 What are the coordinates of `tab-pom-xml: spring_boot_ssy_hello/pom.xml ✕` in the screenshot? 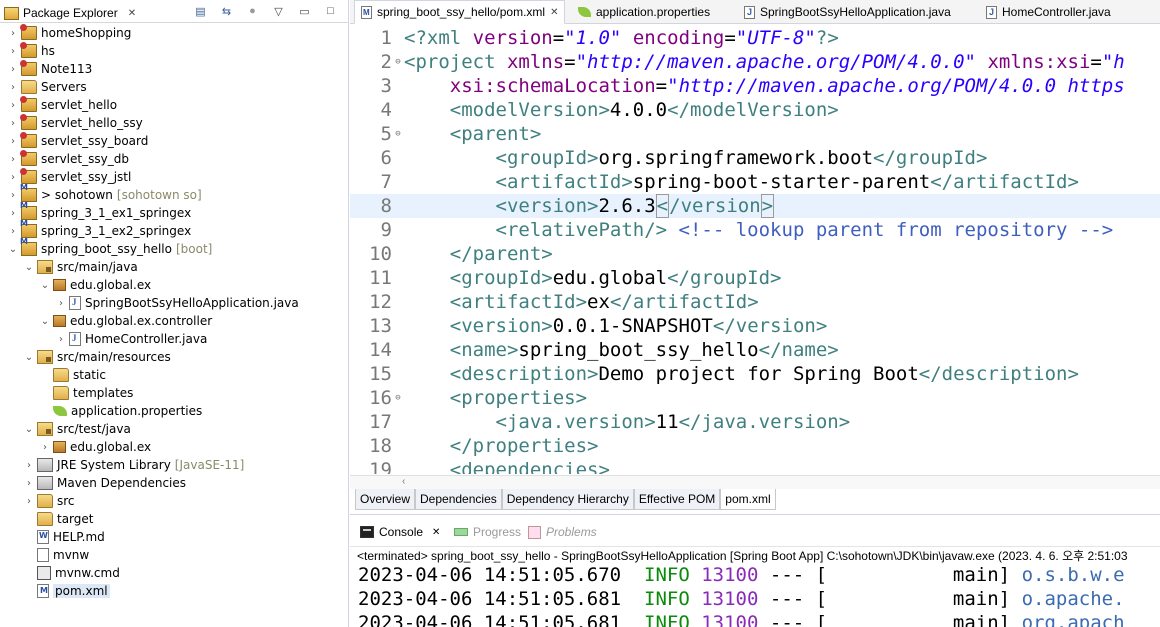 It's located at (460, 12).